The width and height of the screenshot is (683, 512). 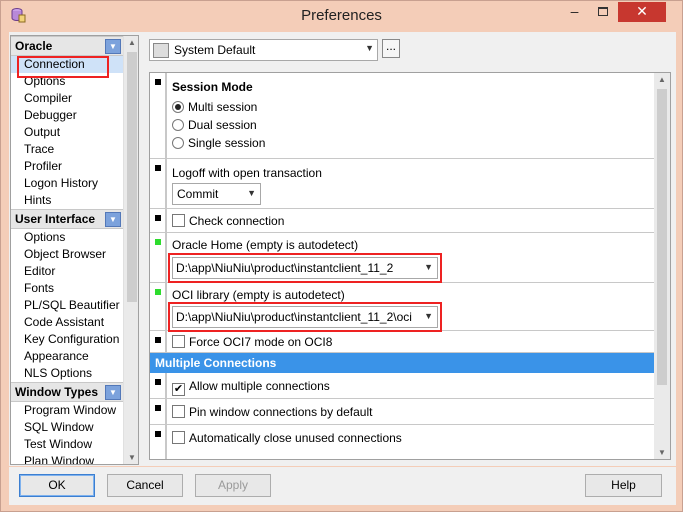 I want to click on maximize-button, so click(x=603, y=12).